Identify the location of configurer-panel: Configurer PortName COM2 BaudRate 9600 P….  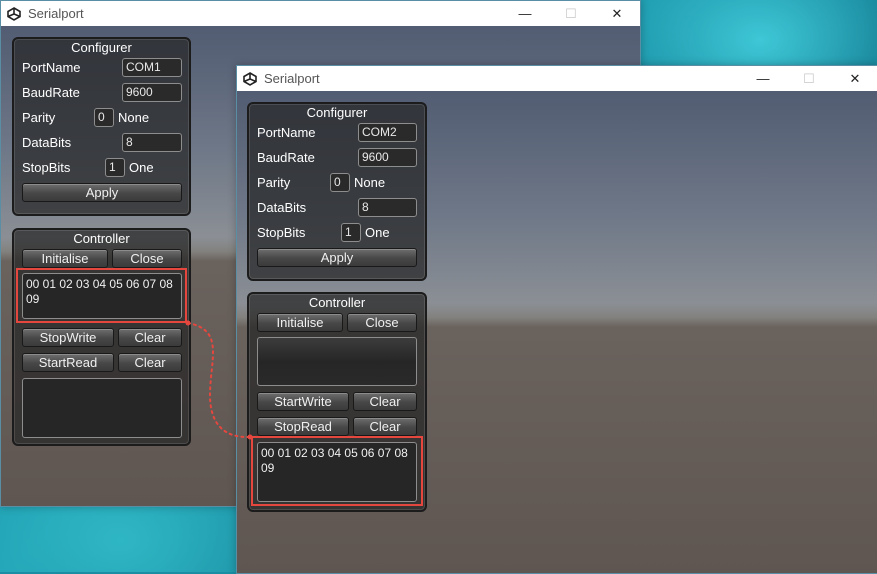
(337, 191).